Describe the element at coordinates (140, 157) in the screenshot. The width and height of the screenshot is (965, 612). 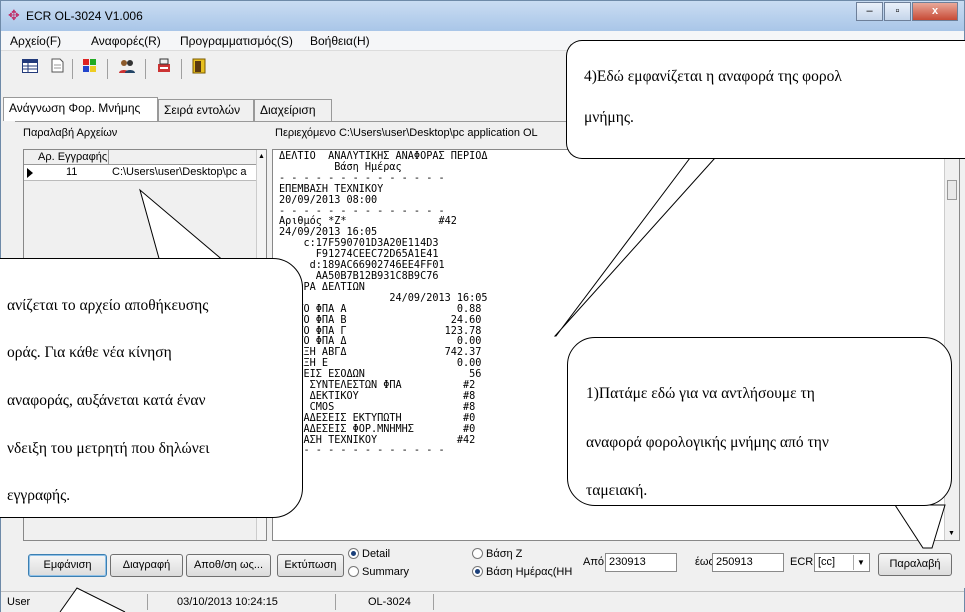
I see `grid-header: Αρ. Εγγραφής` at that location.